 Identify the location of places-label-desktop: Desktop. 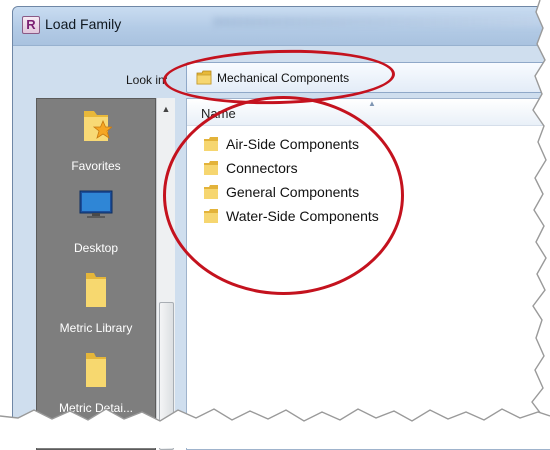
(96, 248).